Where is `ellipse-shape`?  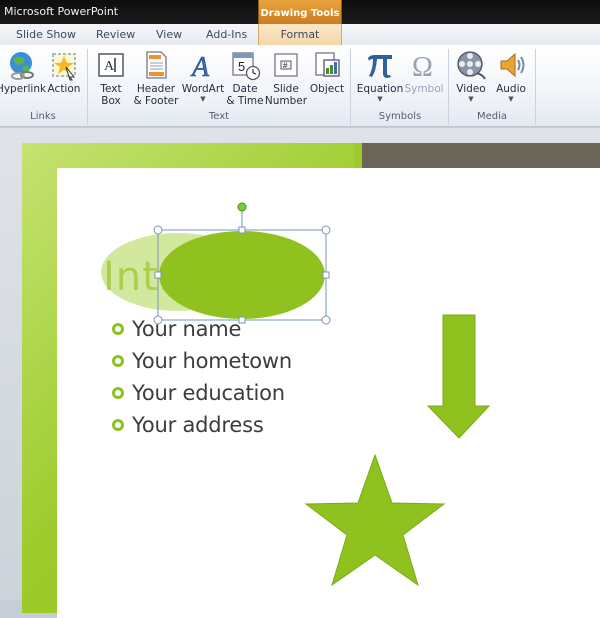
ellipse-shape is located at coordinates (242, 275).